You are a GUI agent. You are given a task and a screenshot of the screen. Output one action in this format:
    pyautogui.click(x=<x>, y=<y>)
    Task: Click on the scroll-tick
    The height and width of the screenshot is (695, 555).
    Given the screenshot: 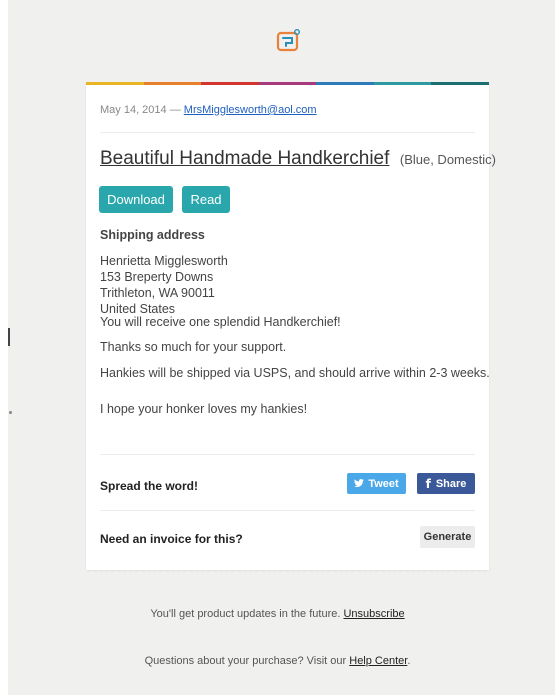 What is the action you would take?
    pyautogui.click(x=9, y=337)
    